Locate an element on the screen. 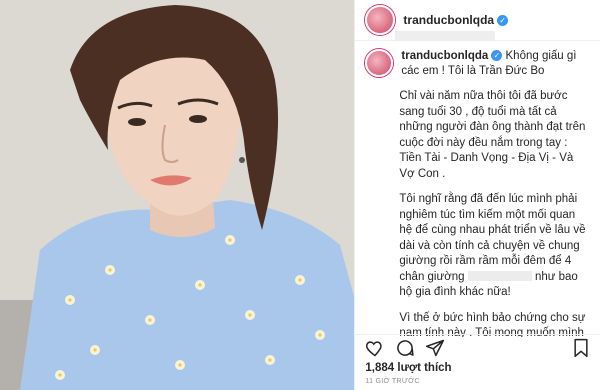  header-username: tranducbonlqda is located at coordinates (448, 20).